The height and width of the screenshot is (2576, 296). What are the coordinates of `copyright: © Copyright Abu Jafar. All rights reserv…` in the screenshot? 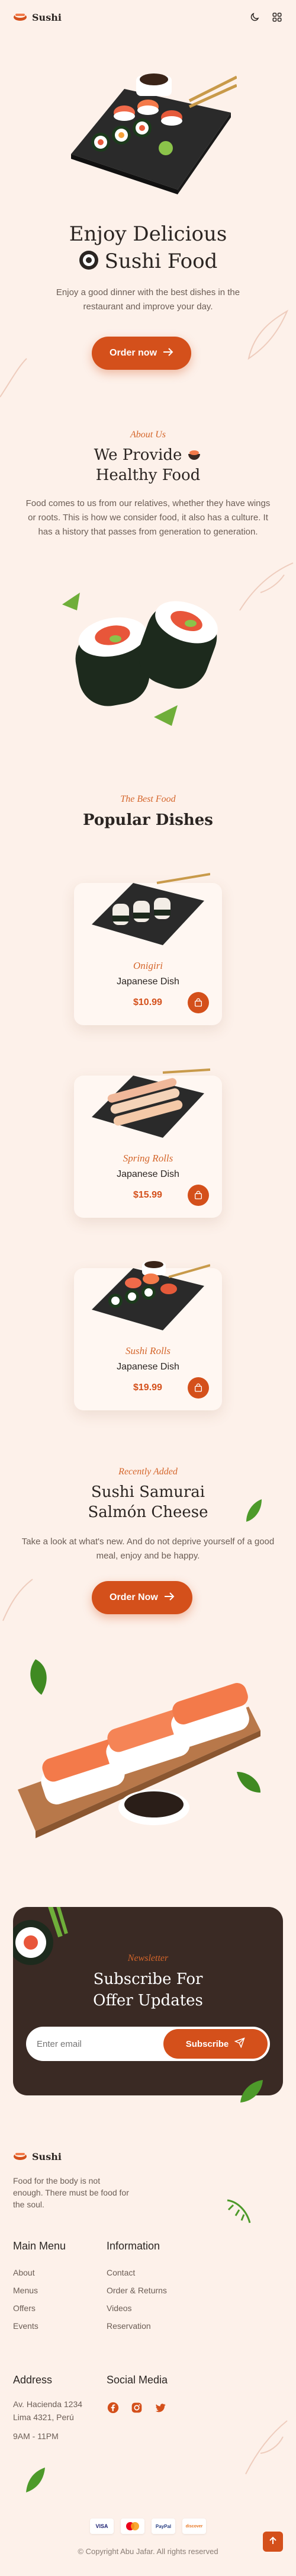 It's located at (148, 2551).